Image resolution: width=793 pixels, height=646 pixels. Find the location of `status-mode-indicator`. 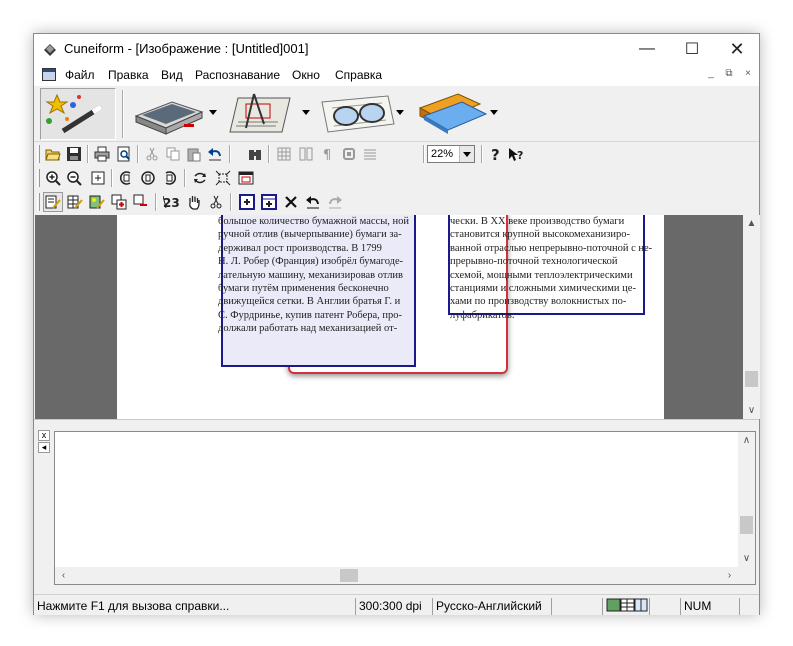

status-mode-indicator is located at coordinates (625, 606).